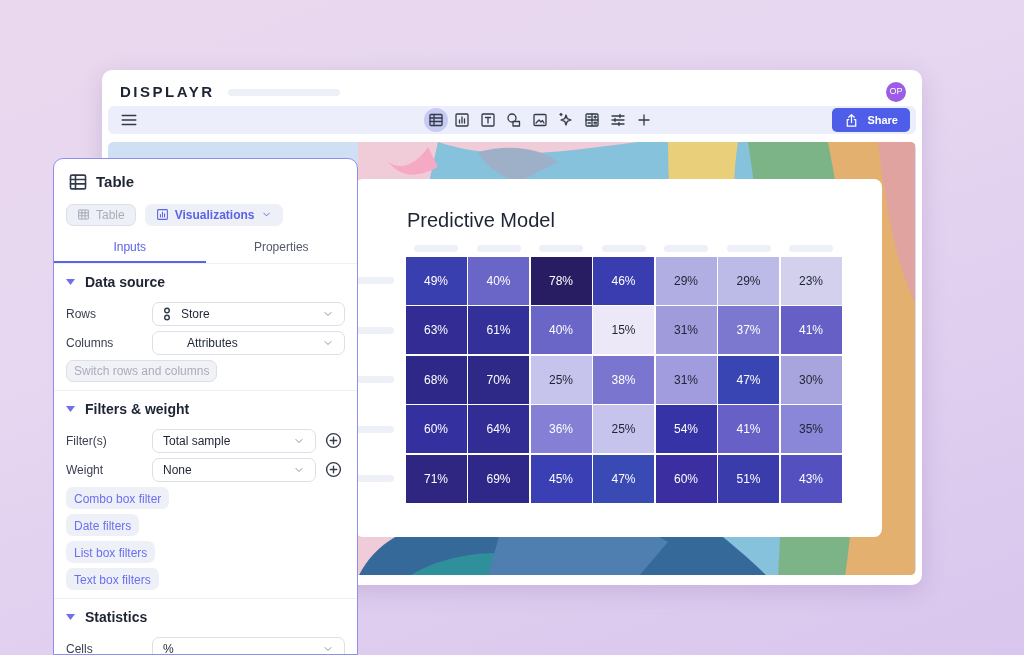 This screenshot has height=655, width=1024. What do you see at coordinates (118, 497) in the screenshot?
I see `filter-chip: Combo box filter` at bounding box center [118, 497].